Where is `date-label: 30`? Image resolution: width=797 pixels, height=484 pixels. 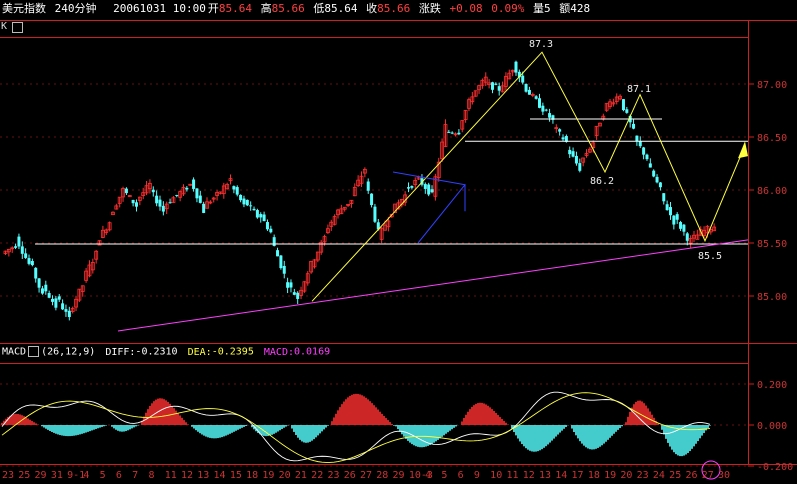
date-label: 30 is located at coordinates (724, 475).